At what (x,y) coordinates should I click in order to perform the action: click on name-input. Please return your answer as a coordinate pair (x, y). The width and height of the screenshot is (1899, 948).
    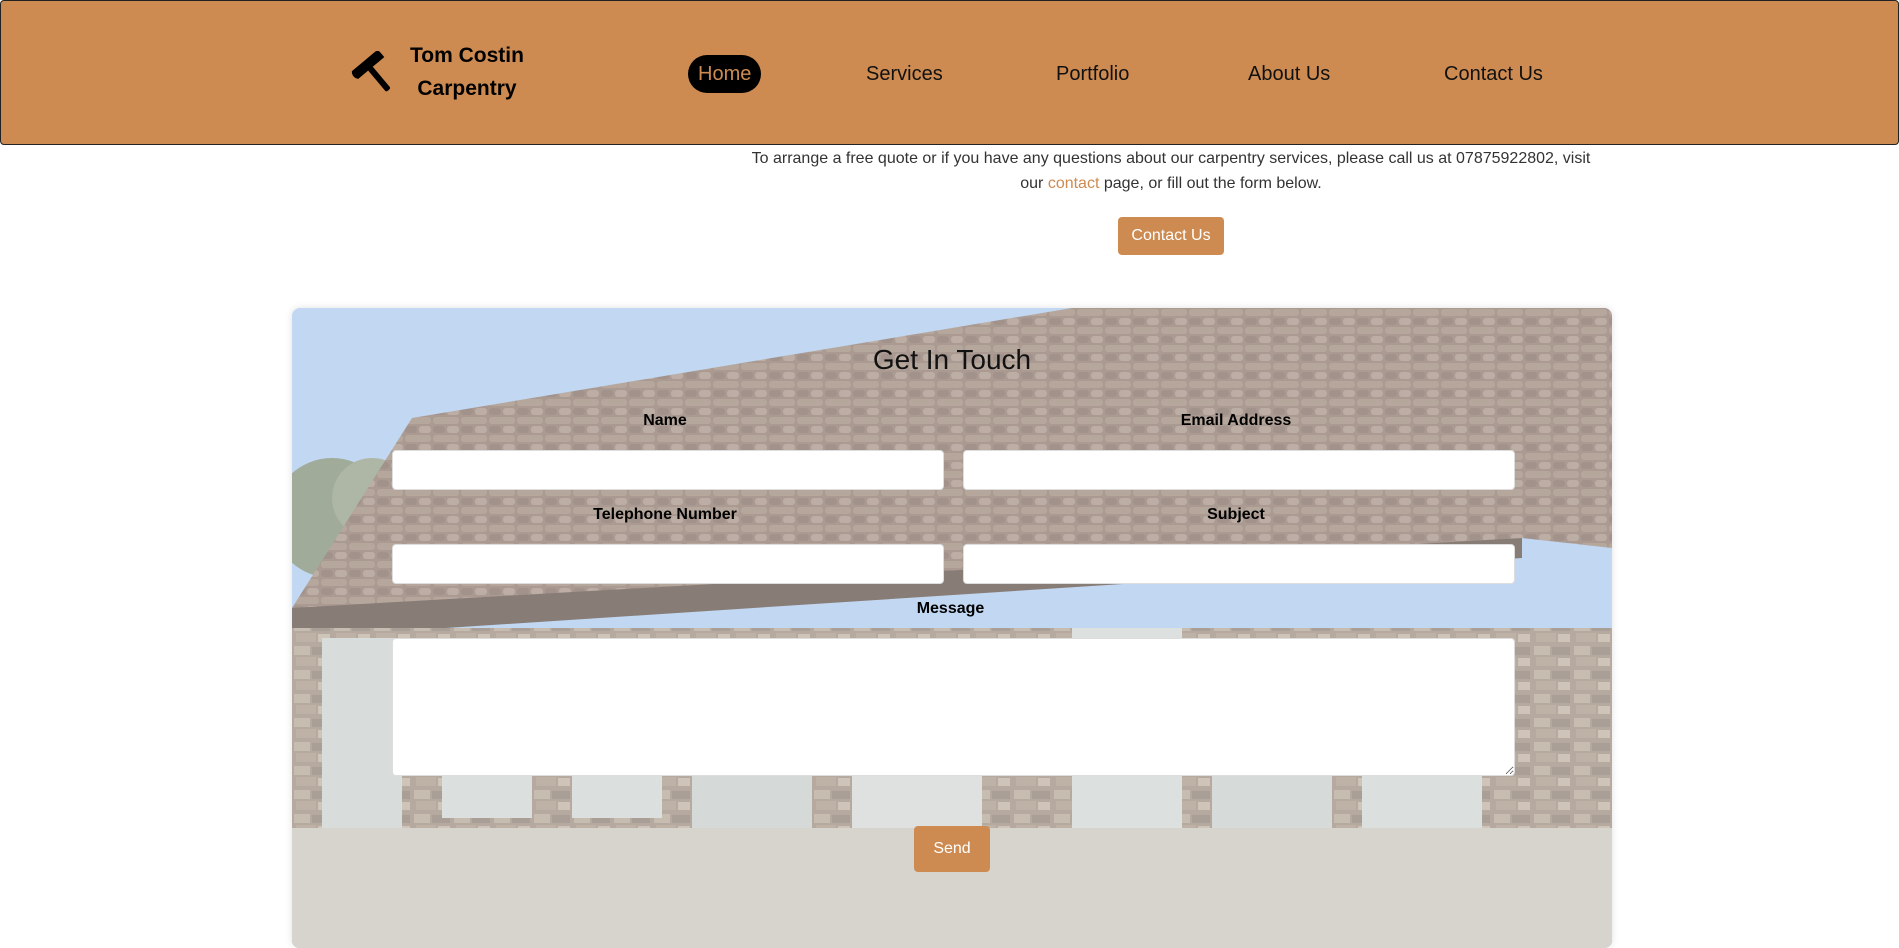
    Looking at the image, I should click on (668, 470).